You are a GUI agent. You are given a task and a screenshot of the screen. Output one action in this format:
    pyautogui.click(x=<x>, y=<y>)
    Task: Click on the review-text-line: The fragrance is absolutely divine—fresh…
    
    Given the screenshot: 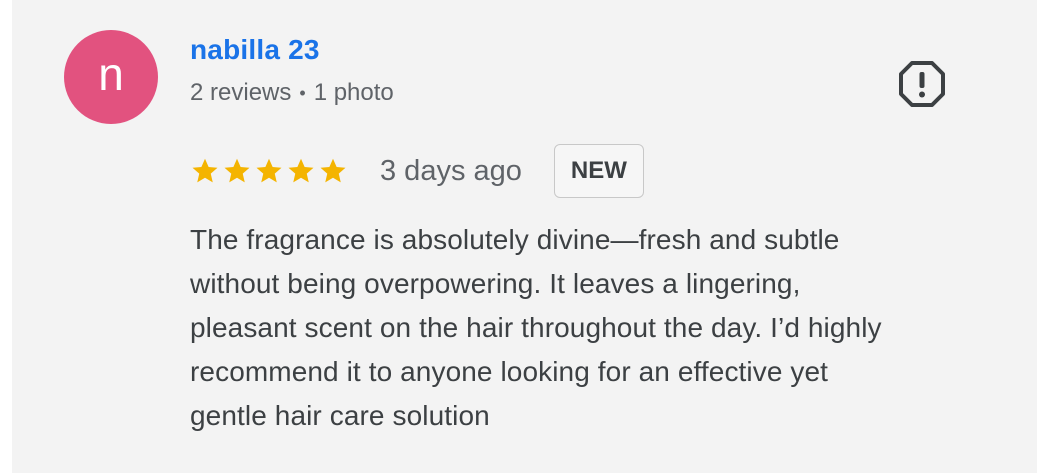 What is the action you would take?
    pyautogui.click(x=515, y=239)
    